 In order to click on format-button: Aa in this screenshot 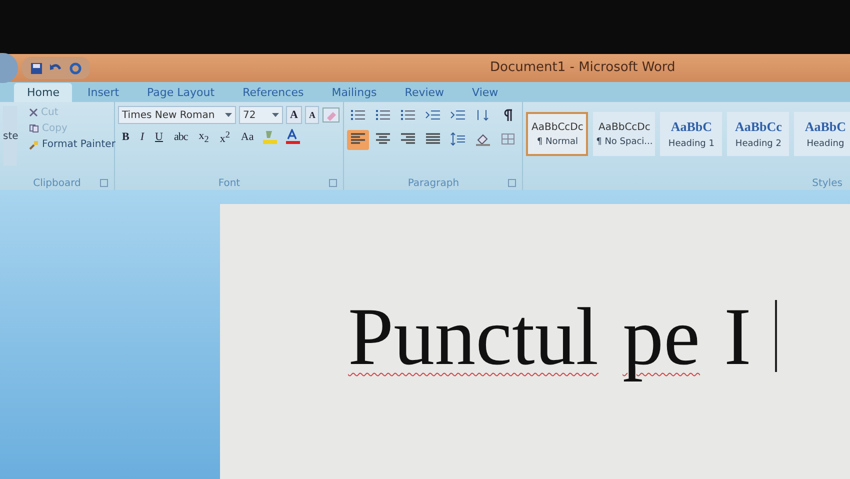, I will do `click(247, 137)`.